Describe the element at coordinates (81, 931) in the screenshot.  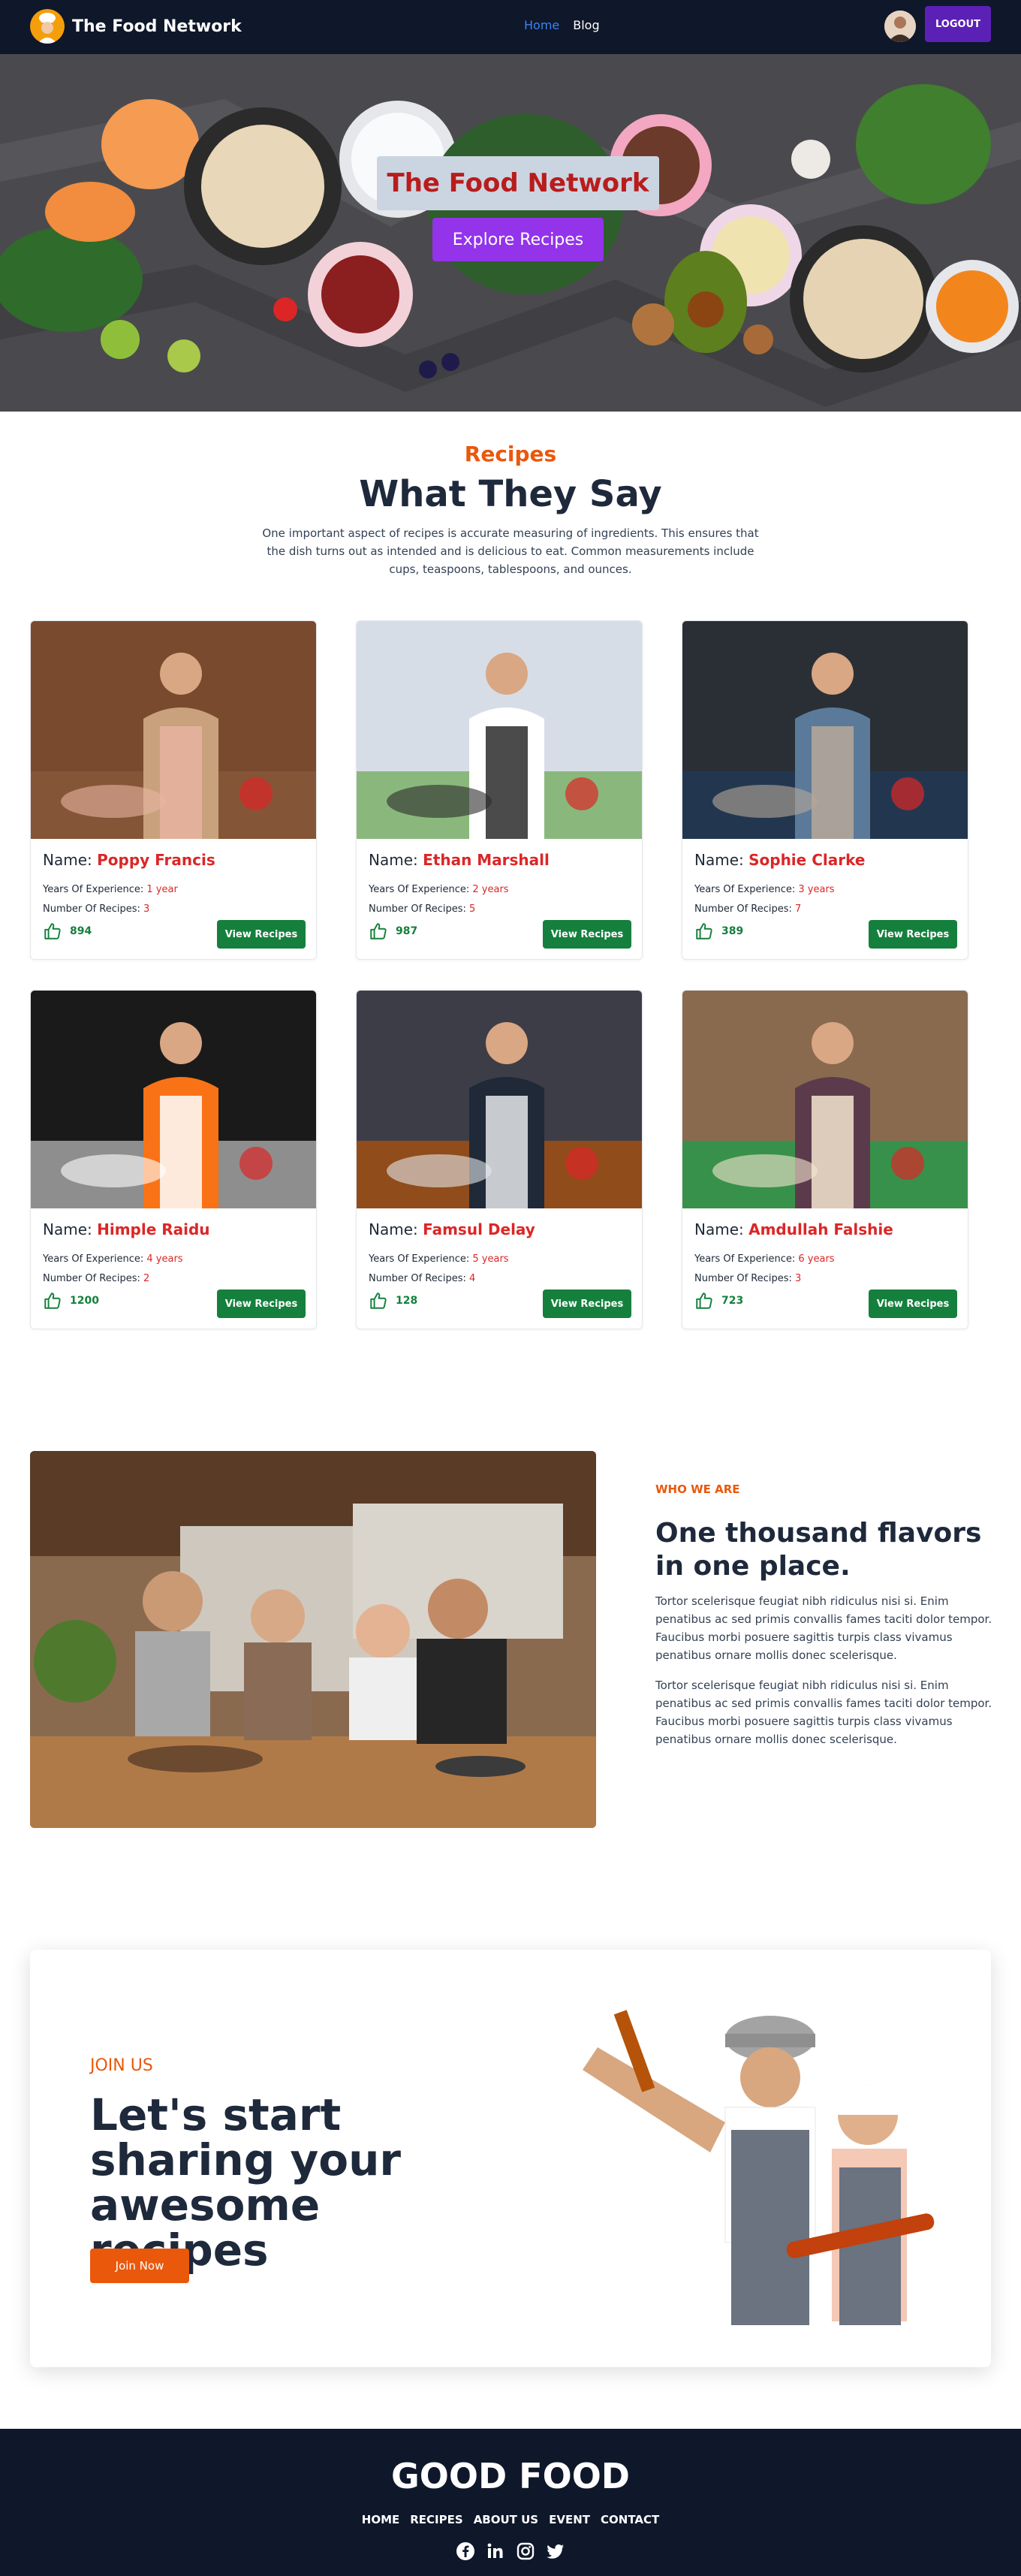
I see `like-count: 894` at that location.